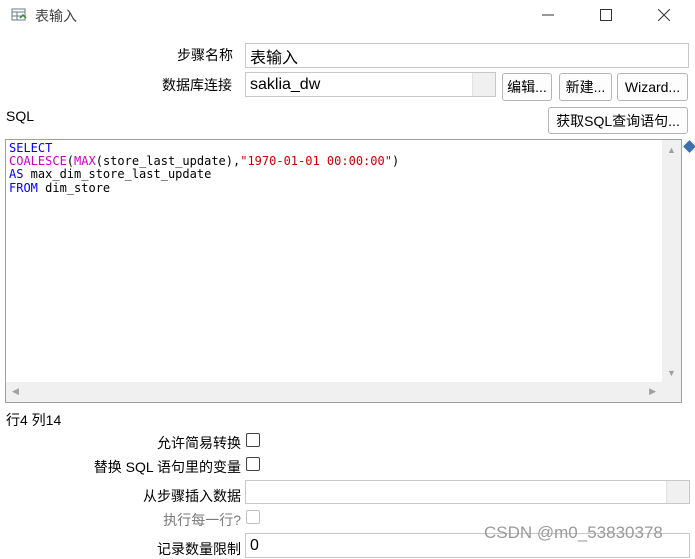 Image resolution: width=695 pixels, height=559 pixels. What do you see at coordinates (117, 174) in the screenshot?
I see `code-token: max_dim_store_last_update` at bounding box center [117, 174].